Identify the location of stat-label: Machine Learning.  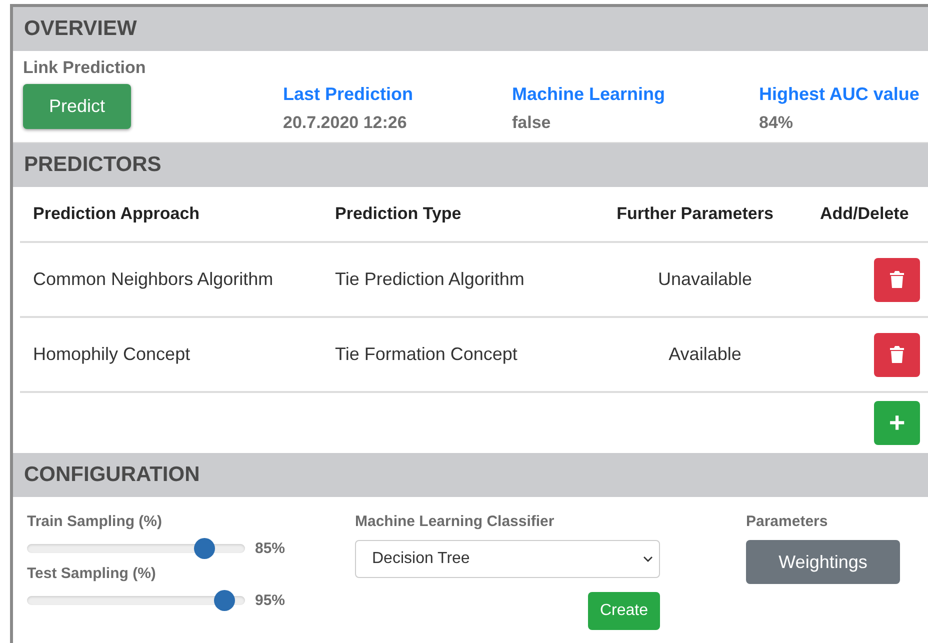
(589, 94).